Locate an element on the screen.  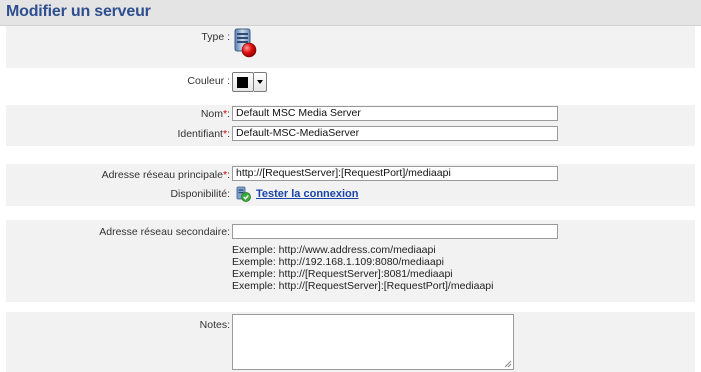
name-label: Nom*: is located at coordinates (215, 114).